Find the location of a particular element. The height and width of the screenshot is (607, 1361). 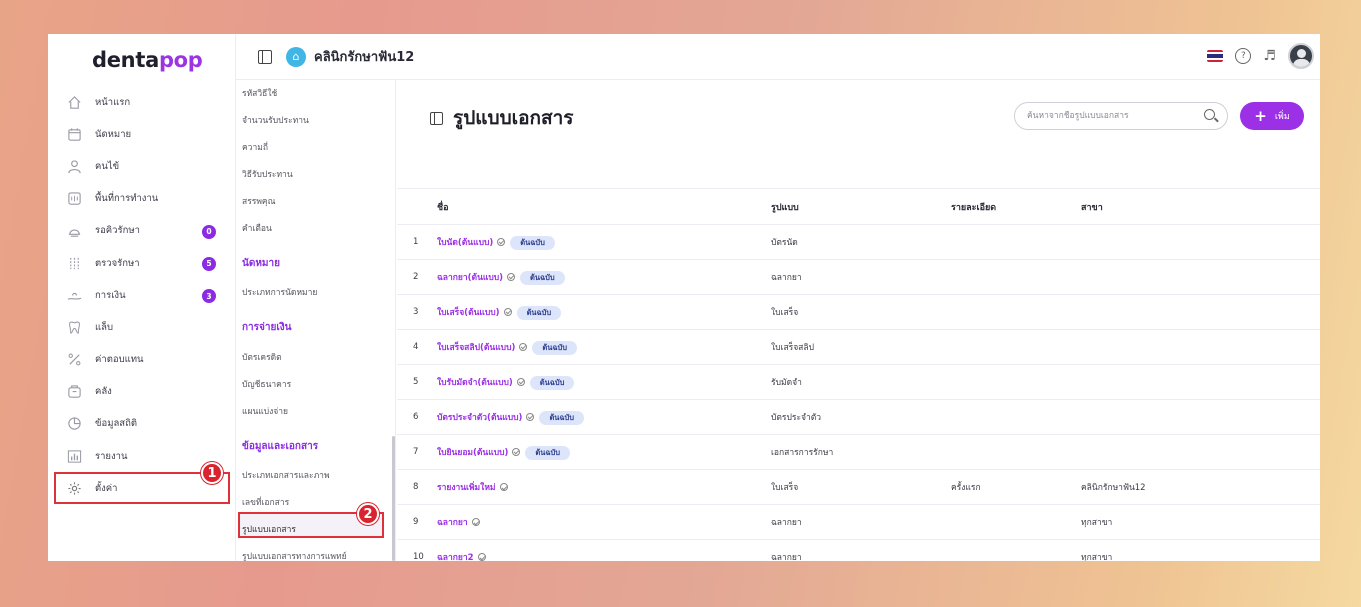

settings-item: บัญชีธนาคาร is located at coordinates (266, 384).